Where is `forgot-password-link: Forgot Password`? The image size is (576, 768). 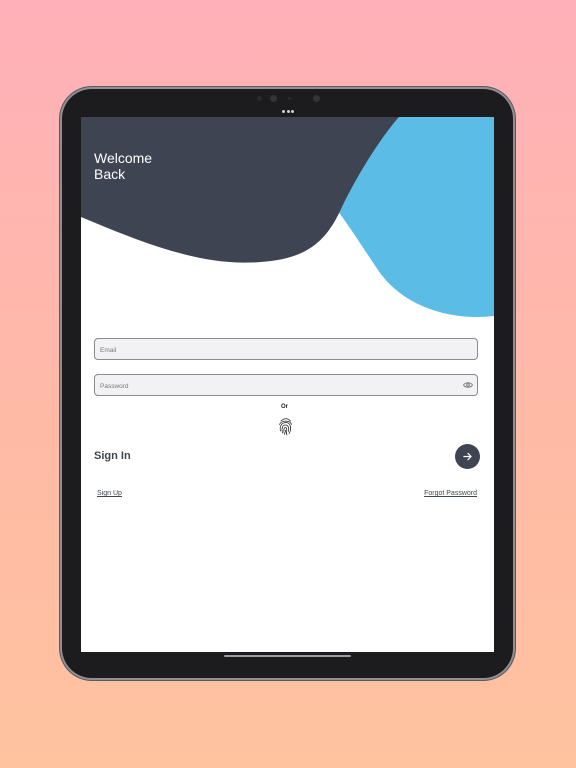 forgot-password-link: Forgot Password is located at coordinates (450, 493).